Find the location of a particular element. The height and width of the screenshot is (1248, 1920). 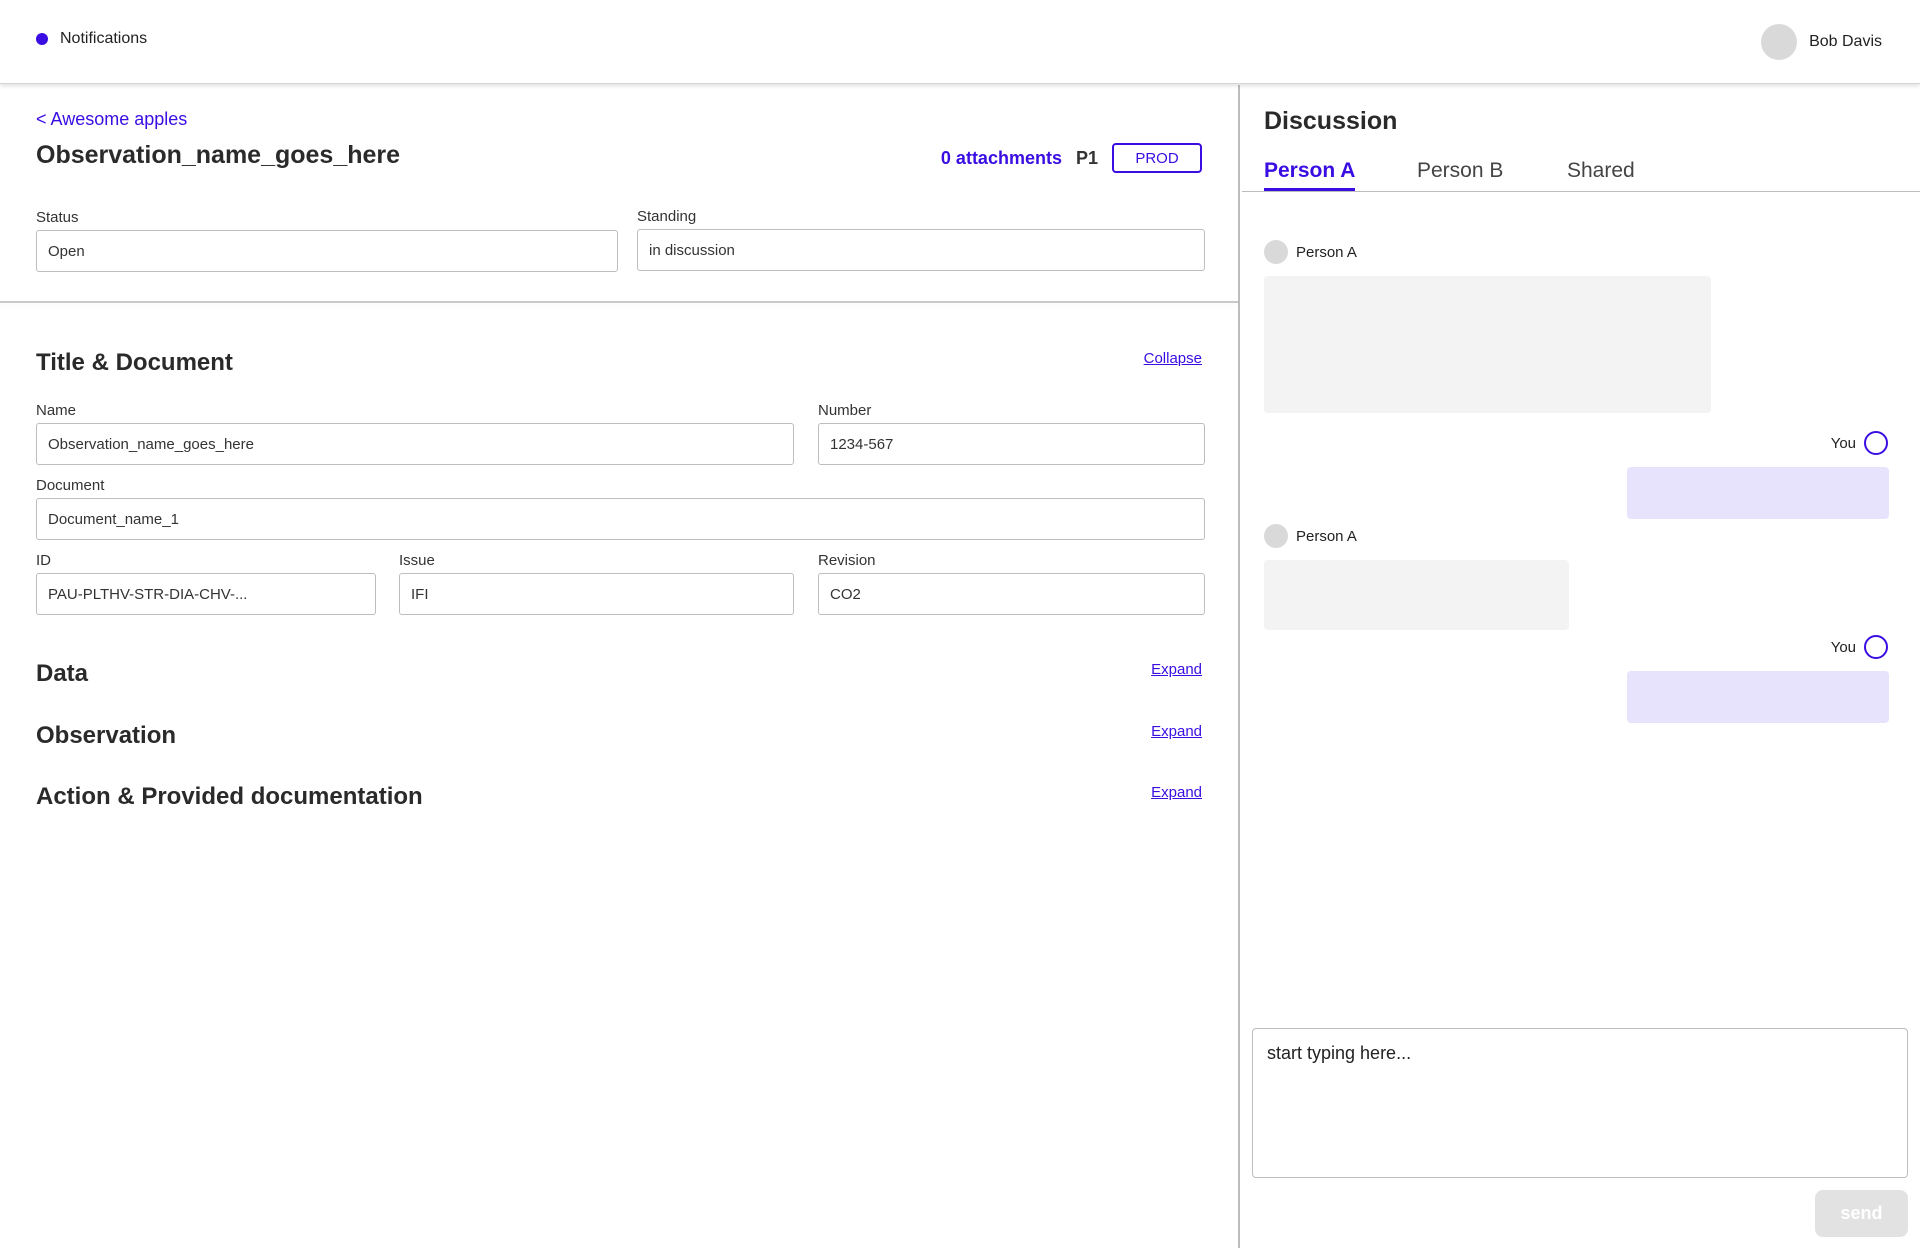

tab-person-a: Person A is located at coordinates (1310, 175).